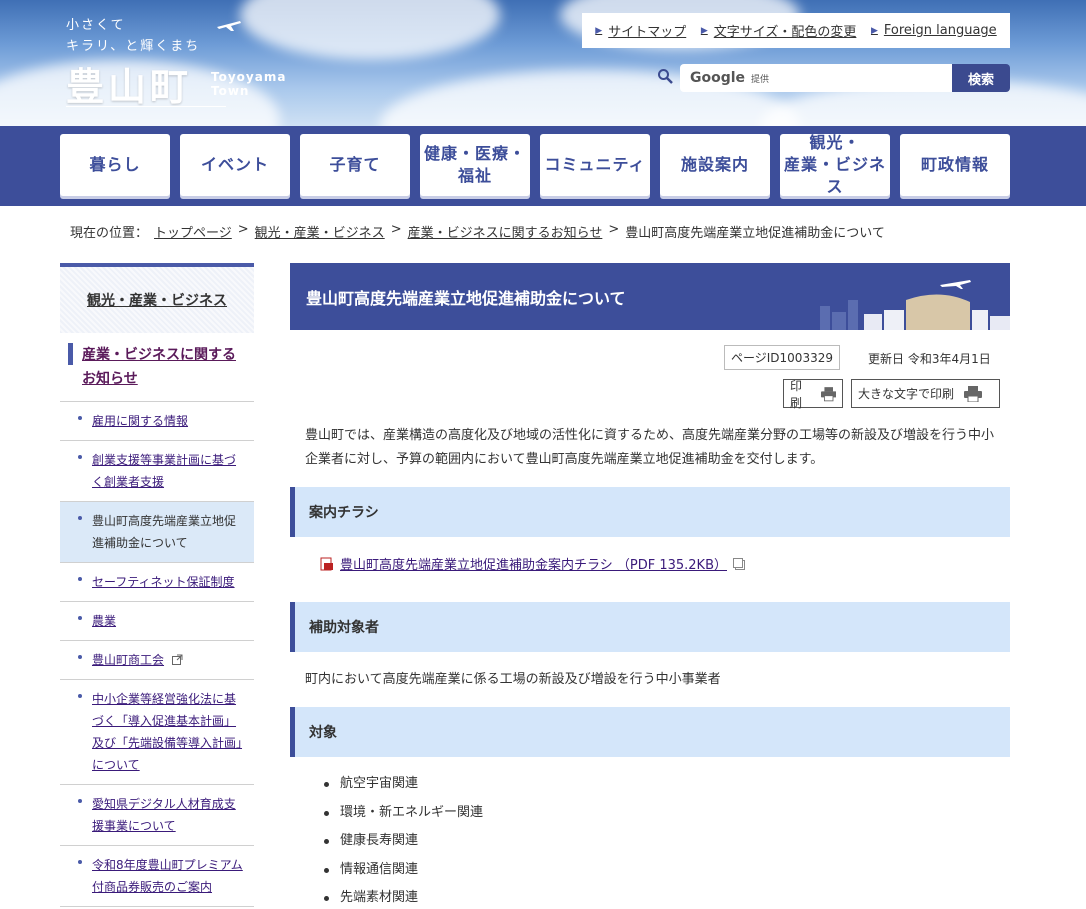 Image resolution: width=1086 pixels, height=909 pixels. I want to click on sidebar-item: 愛知県デジタル人材育成支援事業について, so click(157, 815).